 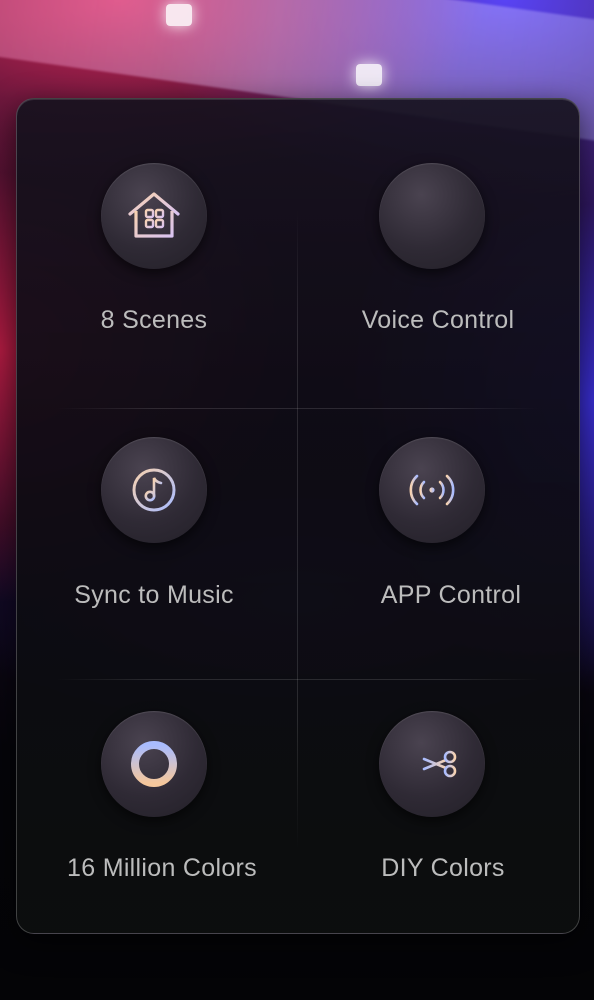 I want to click on scissors-icon, so click(x=432, y=764).